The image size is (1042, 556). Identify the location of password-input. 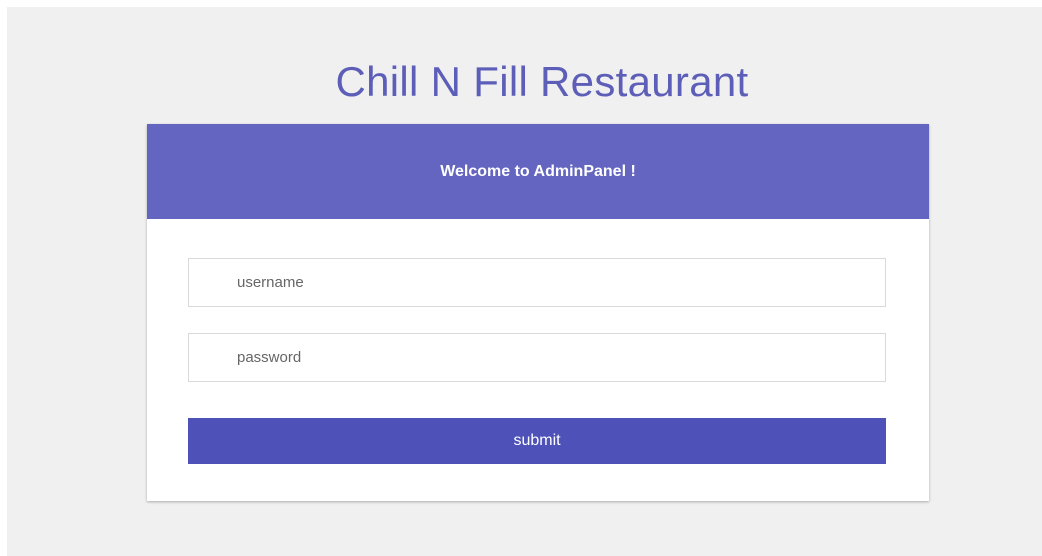
(537, 357).